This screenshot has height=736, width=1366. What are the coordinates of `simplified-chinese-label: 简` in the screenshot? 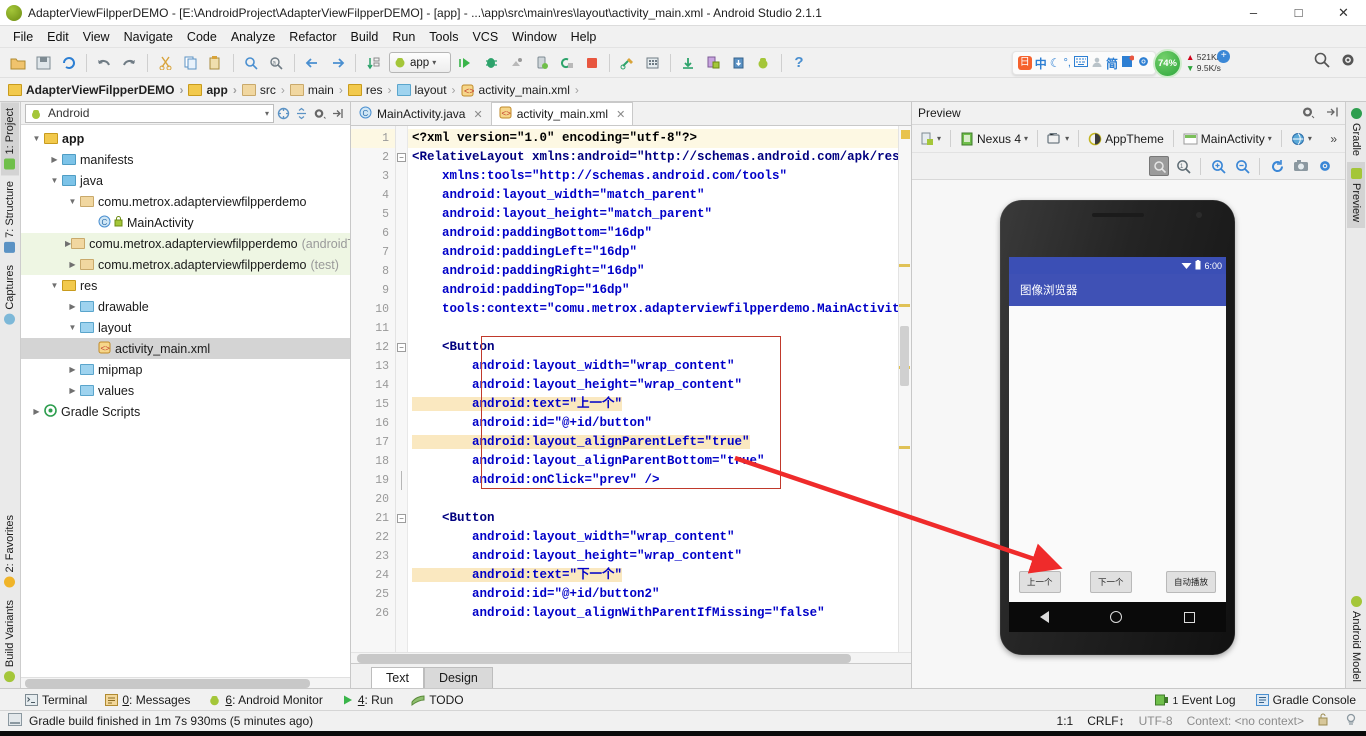 It's located at (1112, 63).